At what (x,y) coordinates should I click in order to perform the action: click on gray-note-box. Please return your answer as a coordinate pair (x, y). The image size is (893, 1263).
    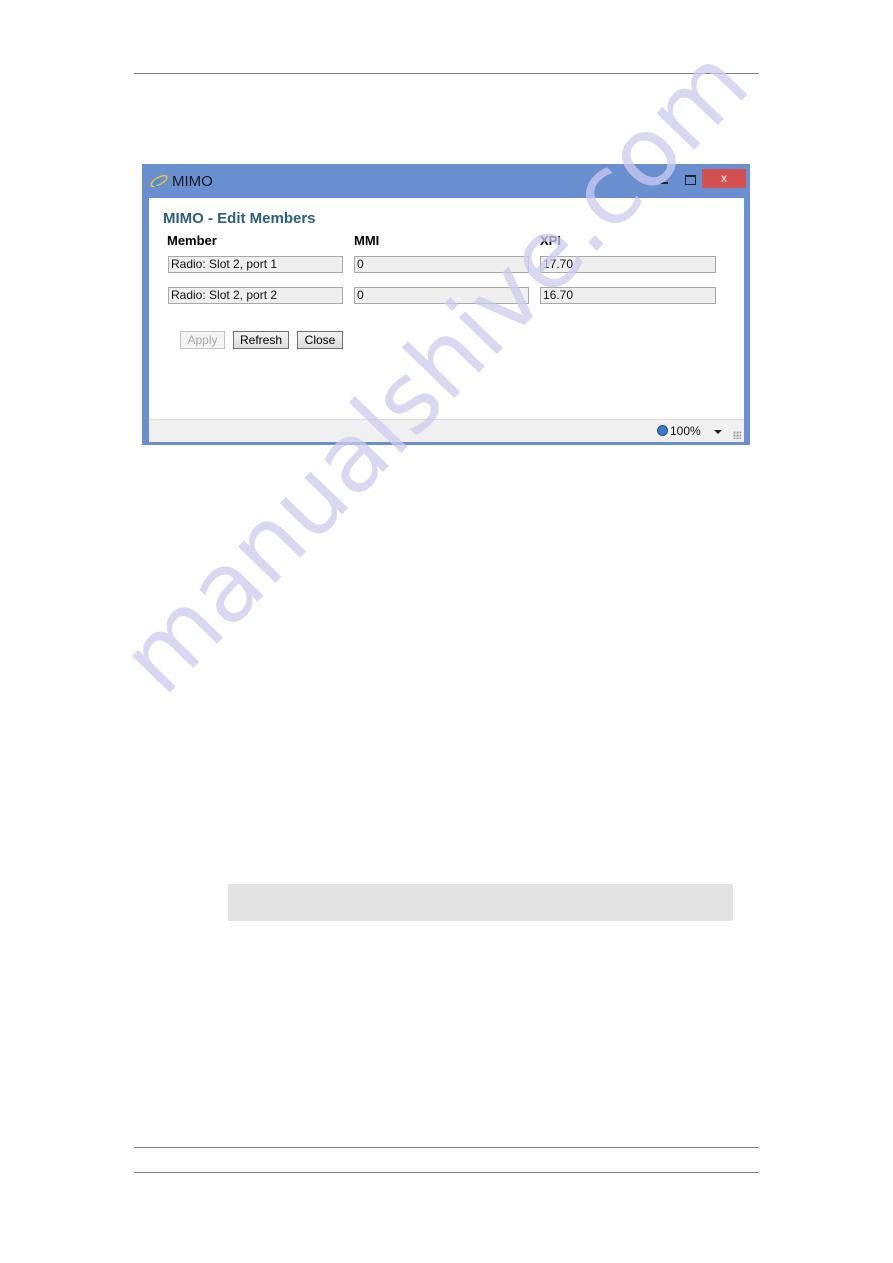
    Looking at the image, I should click on (480, 902).